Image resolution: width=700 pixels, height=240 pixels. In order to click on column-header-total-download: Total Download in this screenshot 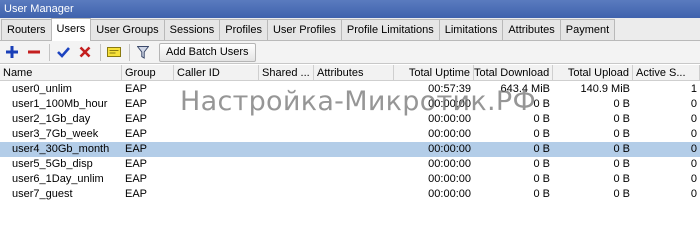, I will do `click(513, 73)`.